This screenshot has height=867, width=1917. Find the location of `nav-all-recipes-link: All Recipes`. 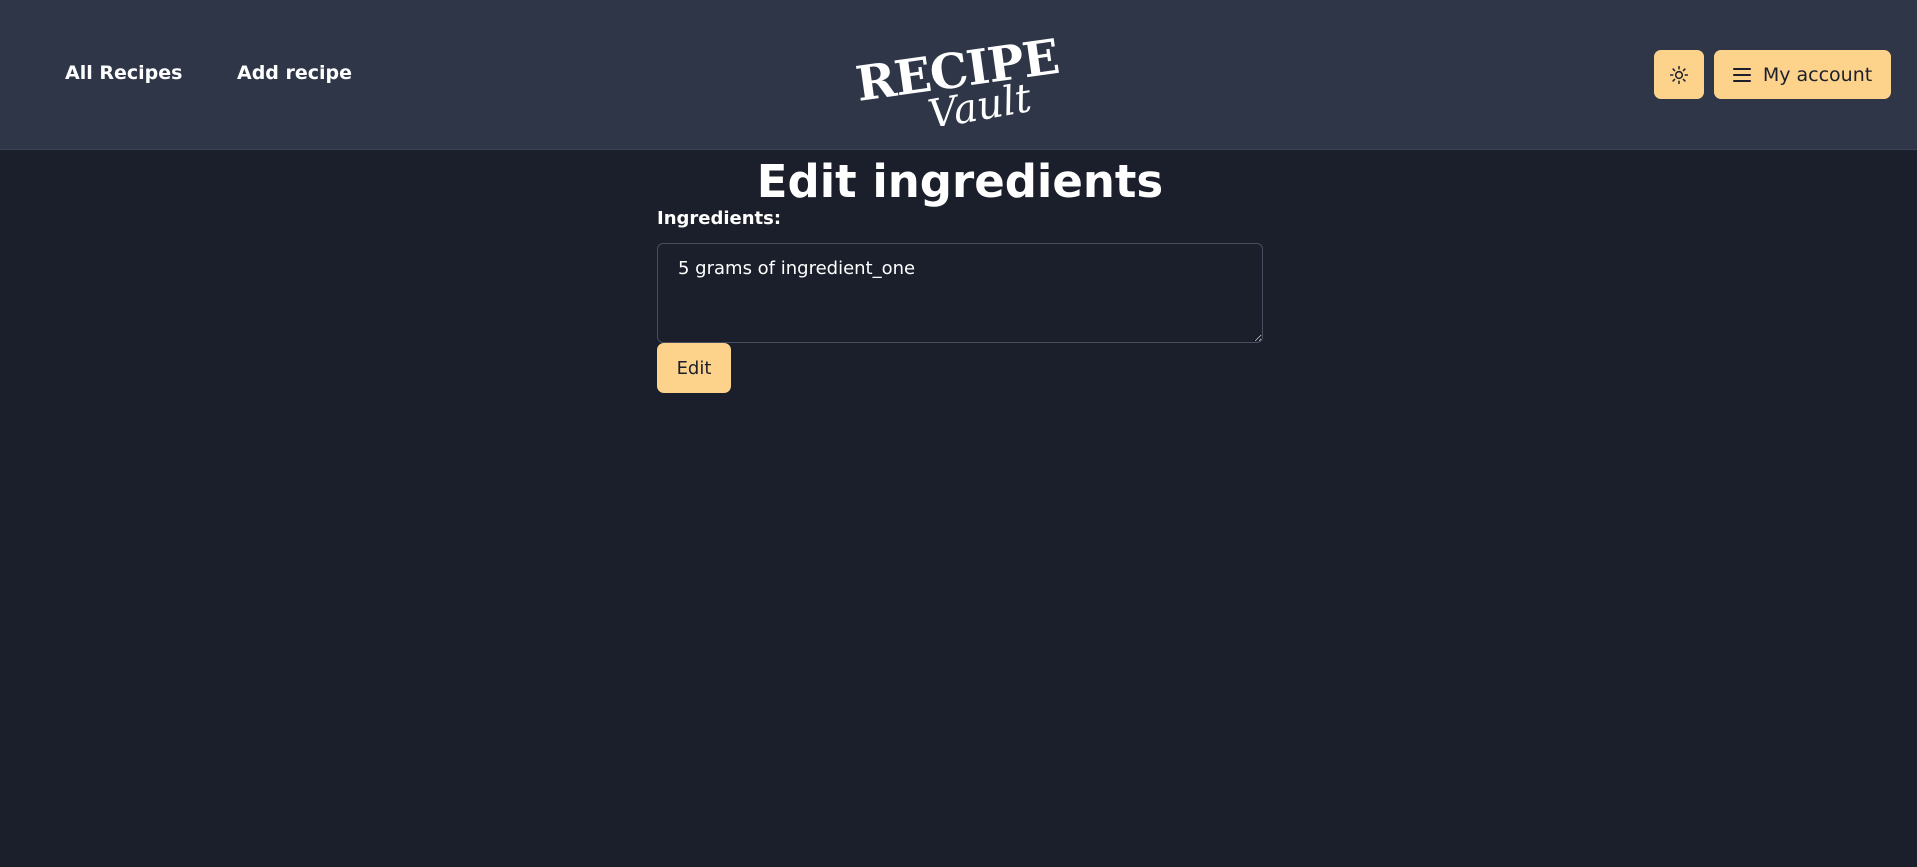

nav-all-recipes-link: All Recipes is located at coordinates (123, 73).